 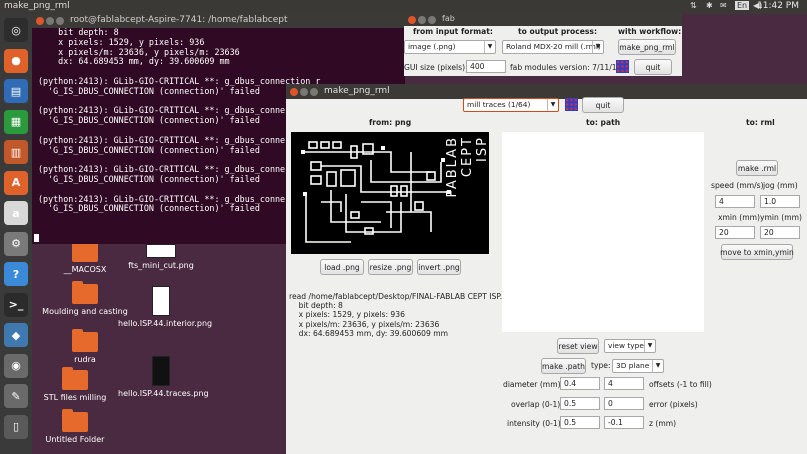 I want to click on from-png-heading: from: png, so click(x=390, y=122).